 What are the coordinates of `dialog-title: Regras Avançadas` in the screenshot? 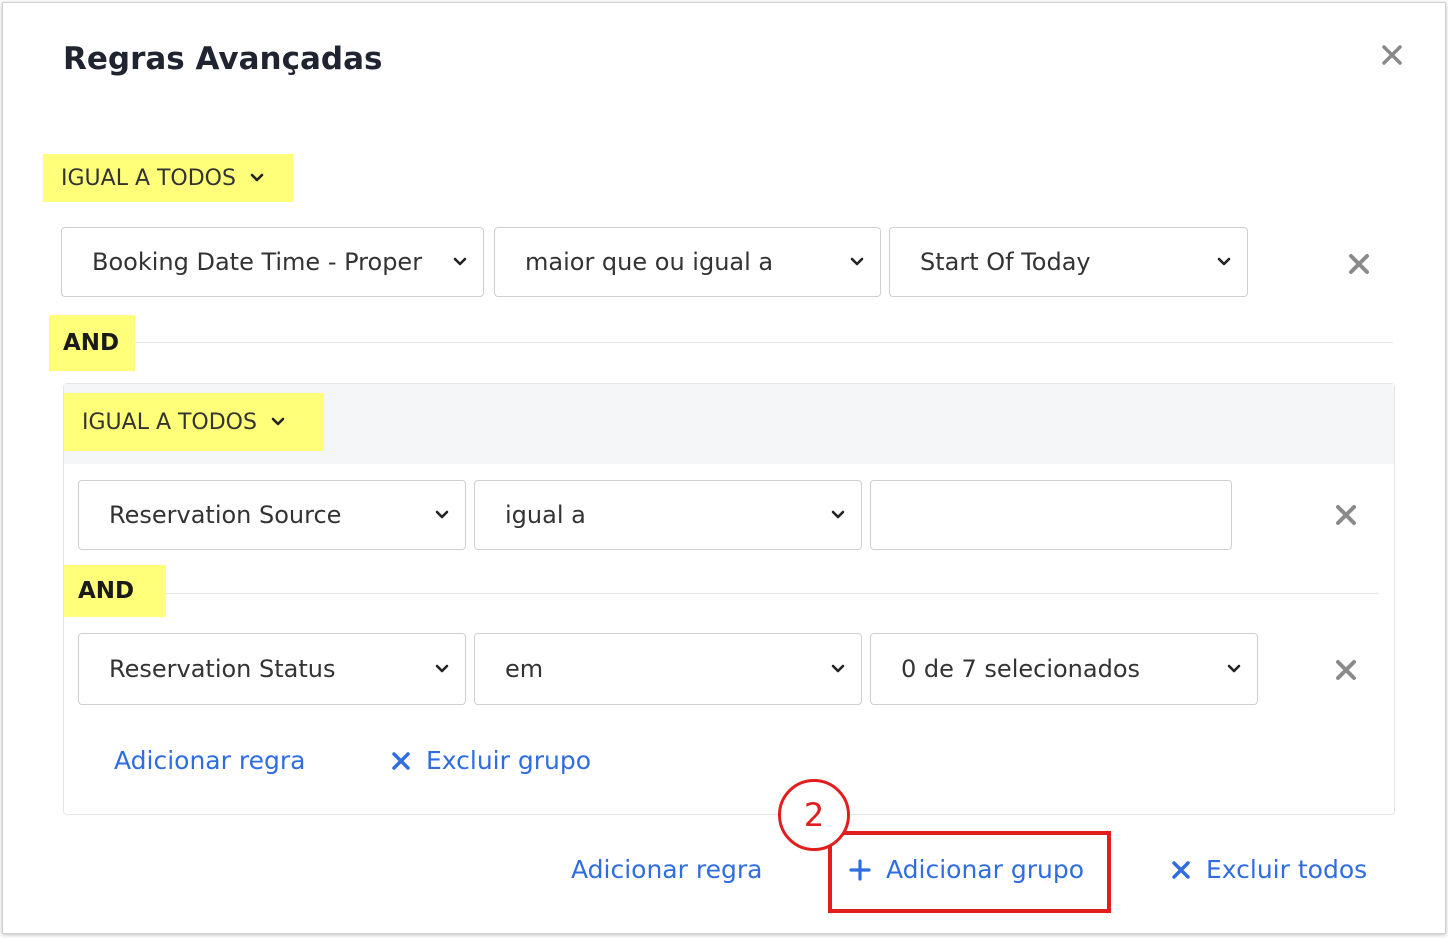 It's located at (223, 59).